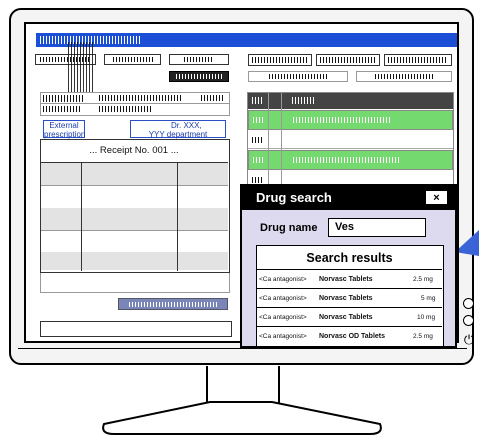 The height and width of the screenshot is (445, 481). What do you see at coordinates (242, 348) in the screenshot?
I see `bezel-edge` at bounding box center [242, 348].